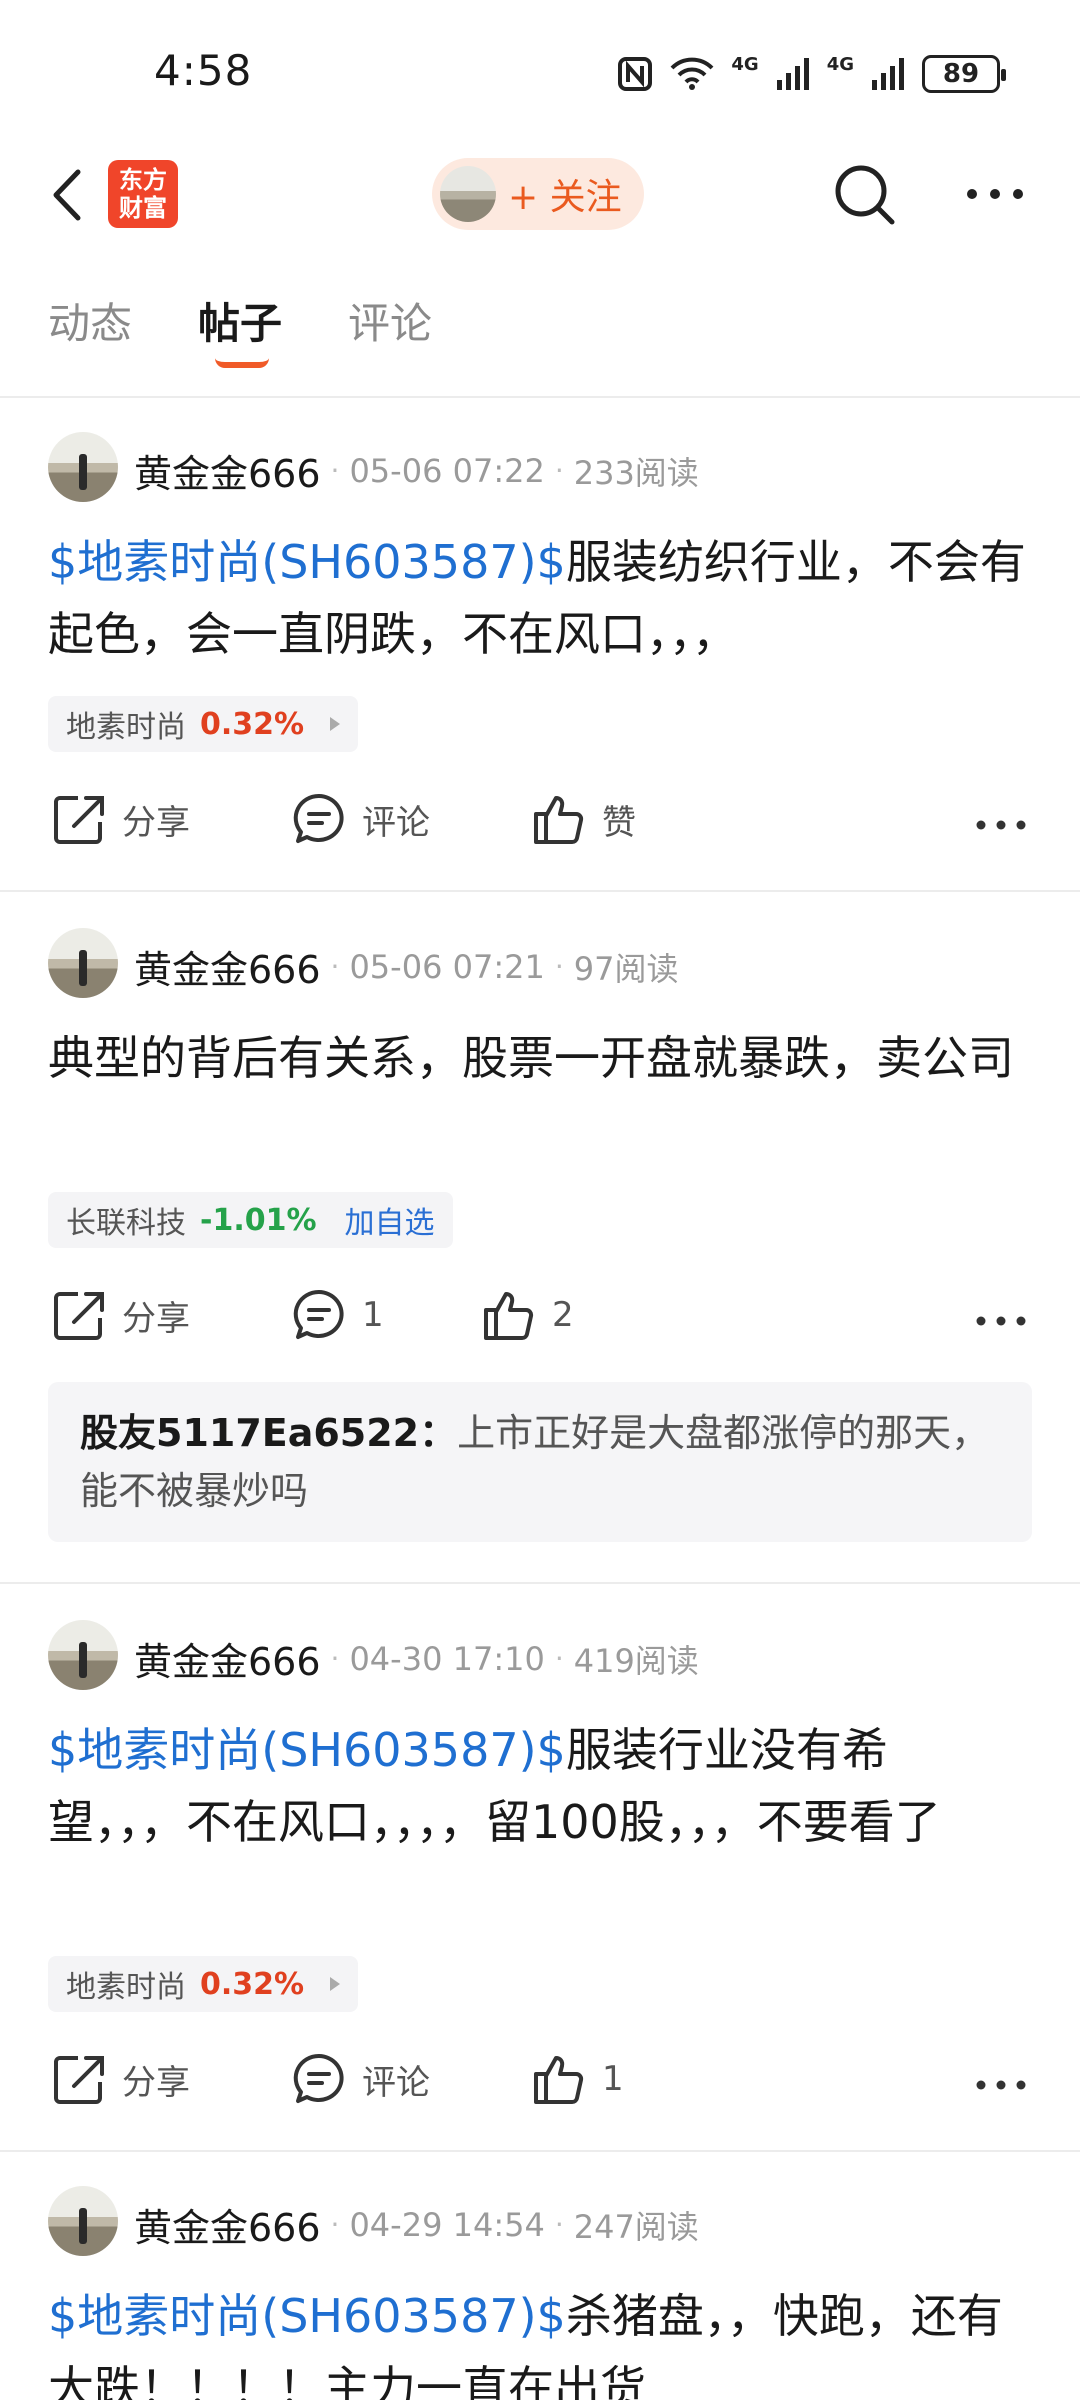 The width and height of the screenshot is (1080, 2400). I want to click on add-watchlist-button: 加自选, so click(390, 1220).